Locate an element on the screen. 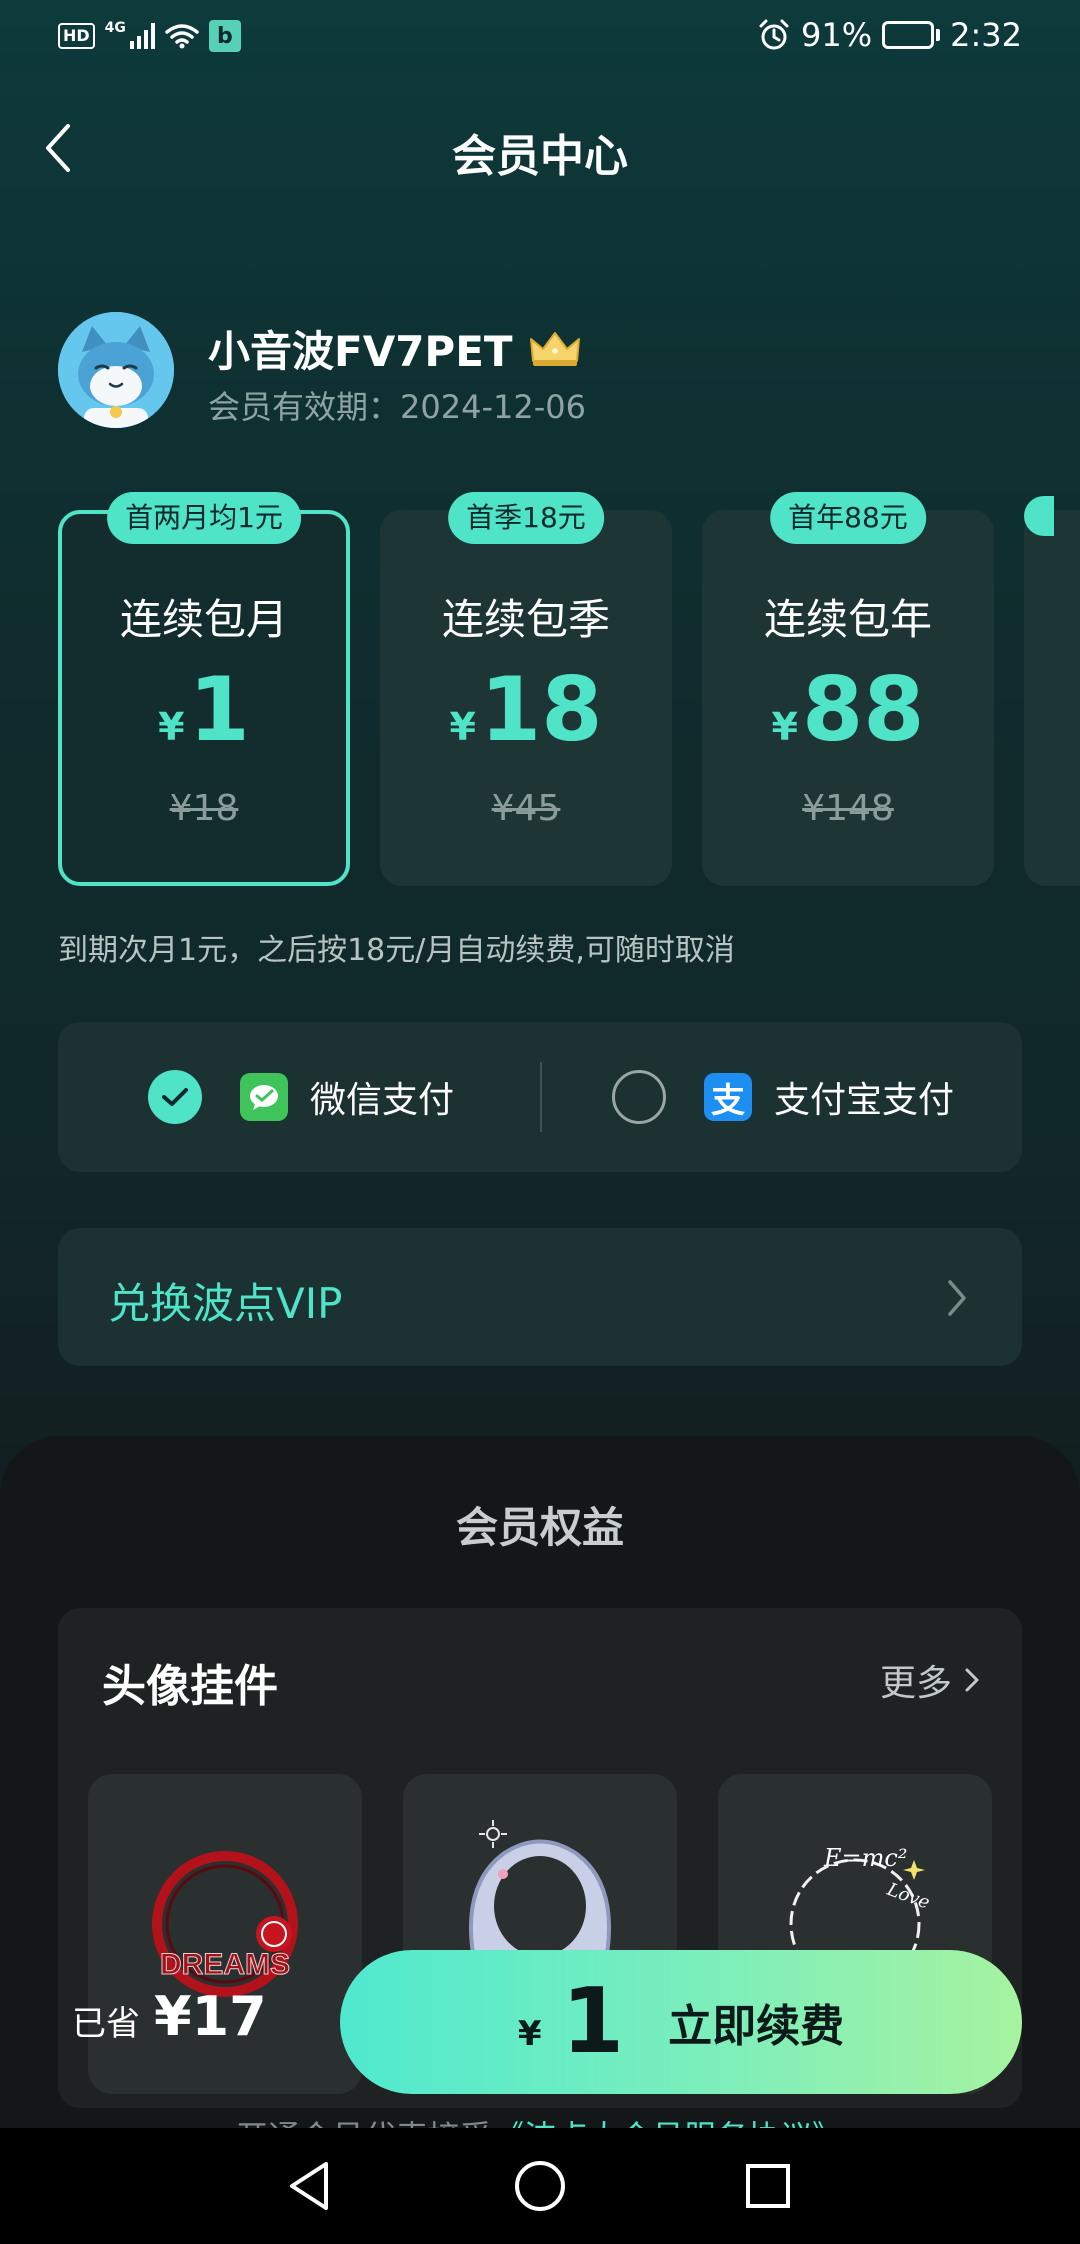  battery-icon is located at coordinates (911, 35).